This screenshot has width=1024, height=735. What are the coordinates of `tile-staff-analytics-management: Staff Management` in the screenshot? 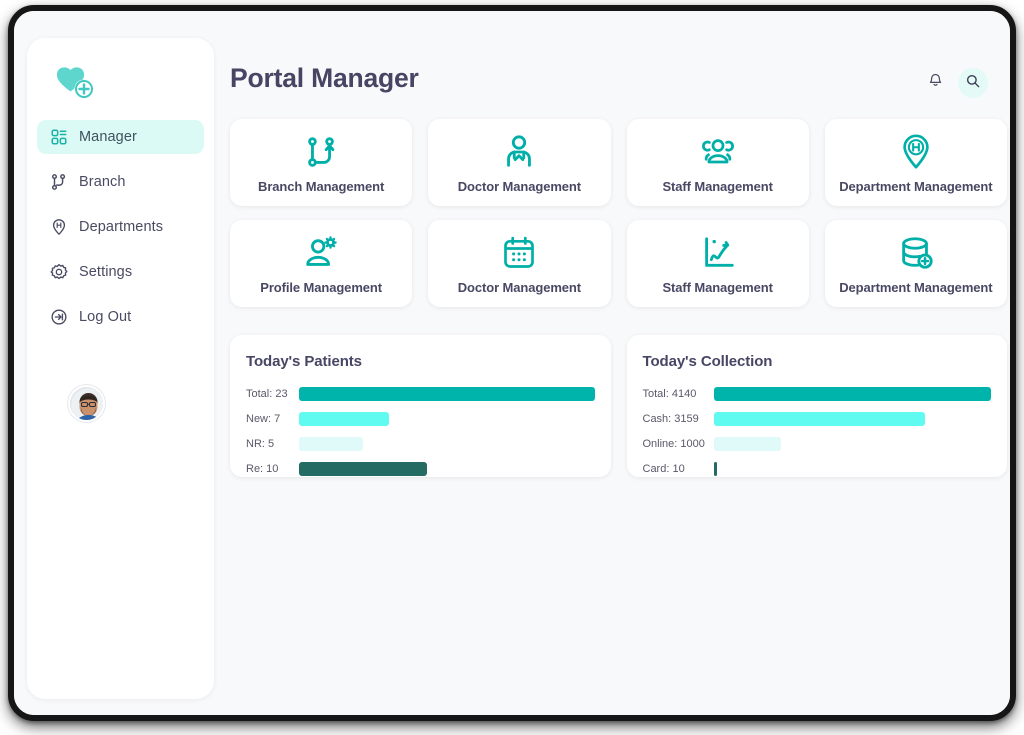 It's located at (717, 263).